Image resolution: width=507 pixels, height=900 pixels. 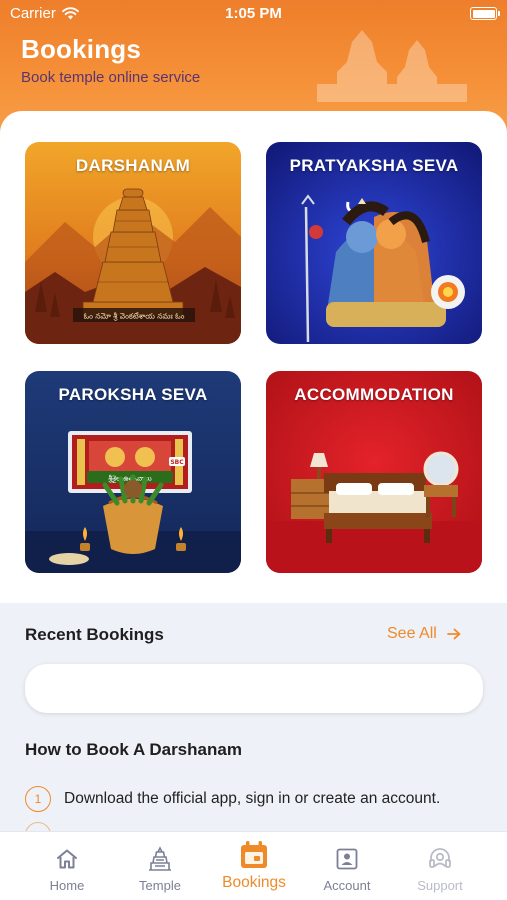 I want to click on arrow-right-icon, so click(x=453, y=634).